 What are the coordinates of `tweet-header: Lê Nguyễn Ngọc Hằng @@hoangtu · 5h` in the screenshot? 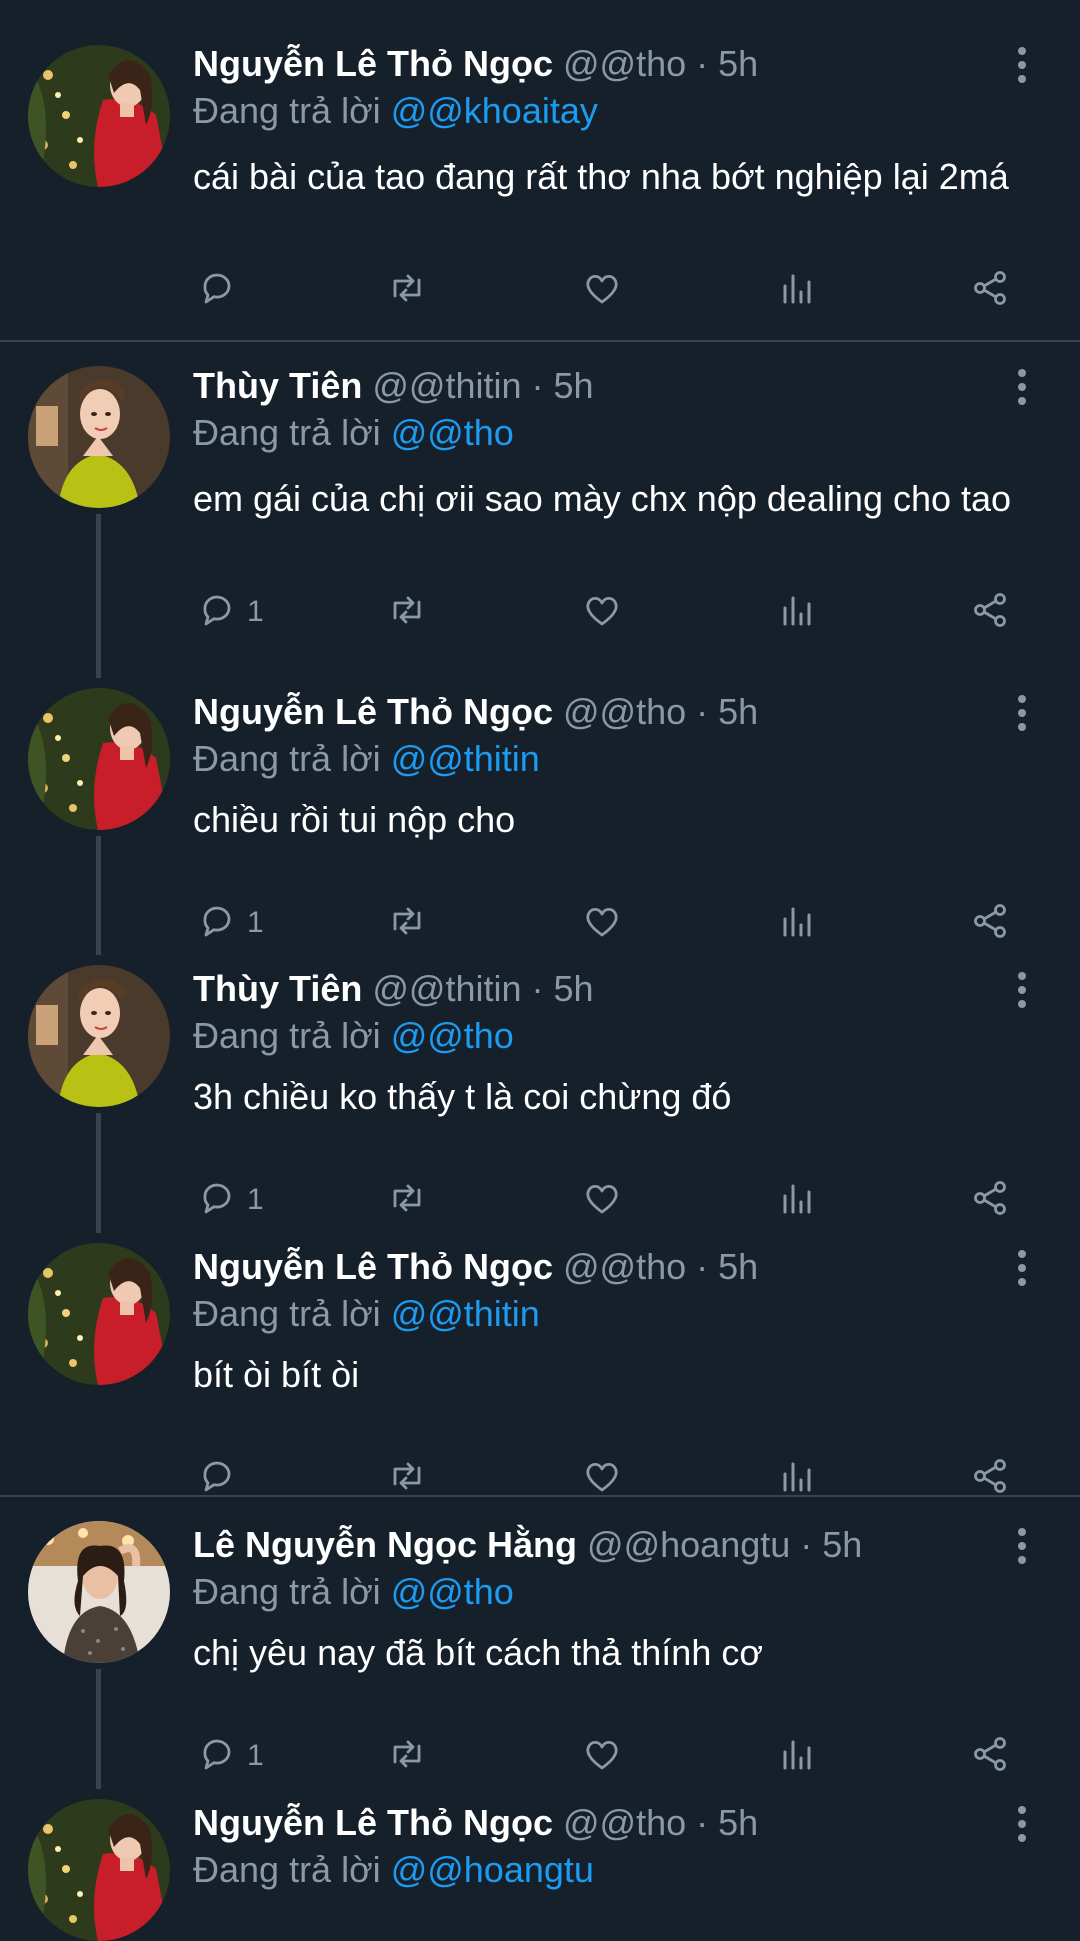 It's located at (527, 1545).